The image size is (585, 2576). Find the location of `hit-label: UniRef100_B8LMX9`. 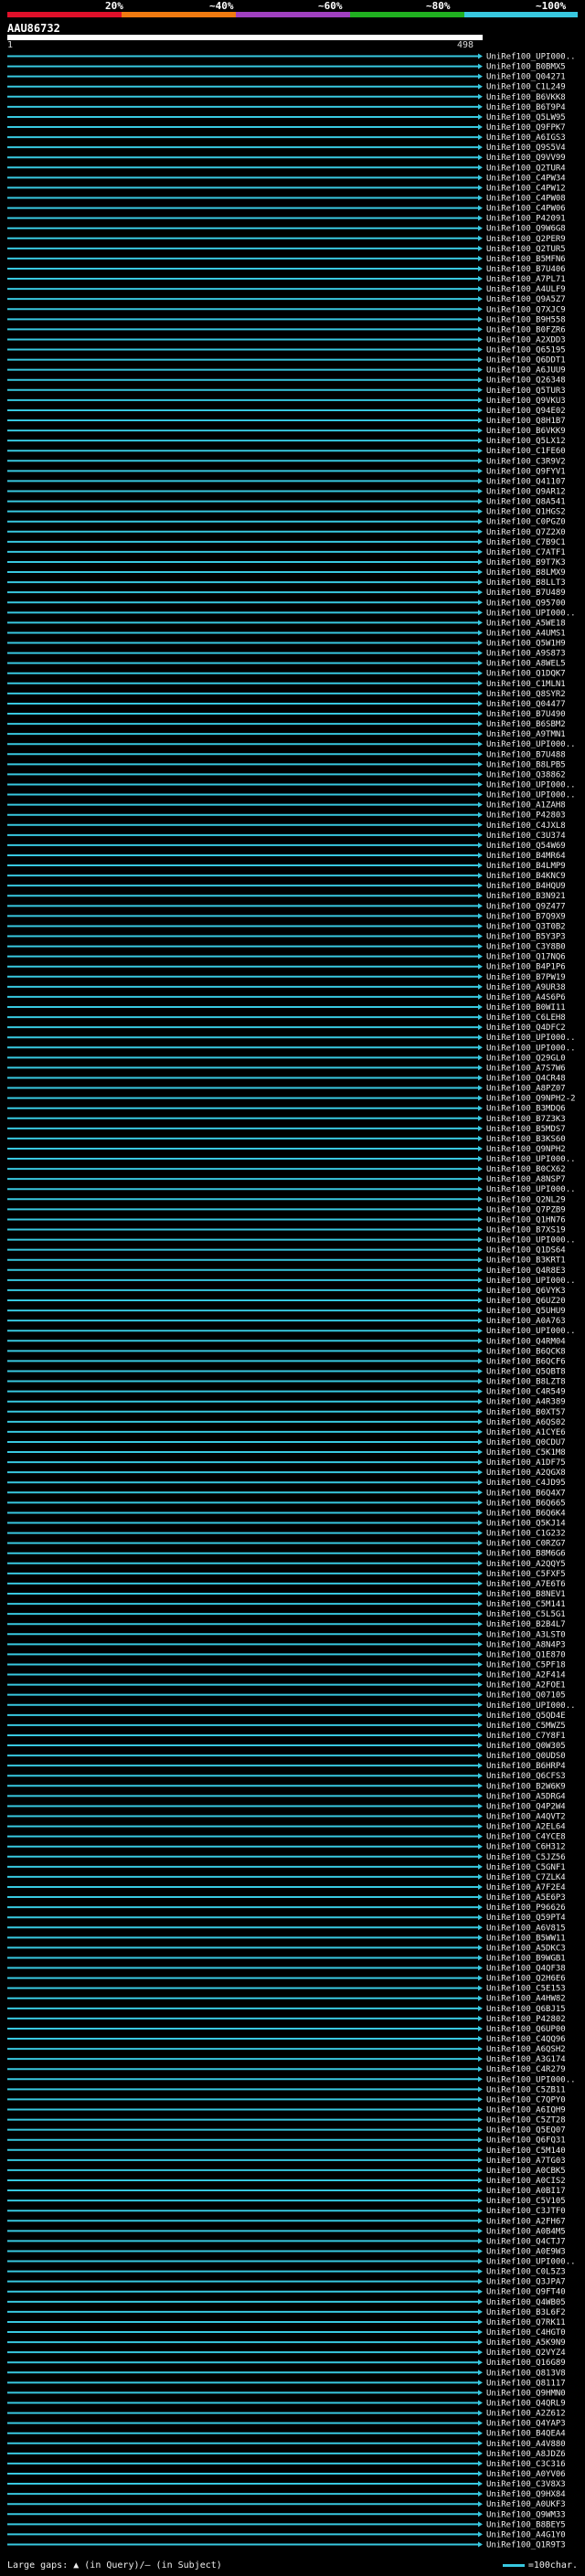

hit-label: UniRef100_B8LMX9 is located at coordinates (526, 573).